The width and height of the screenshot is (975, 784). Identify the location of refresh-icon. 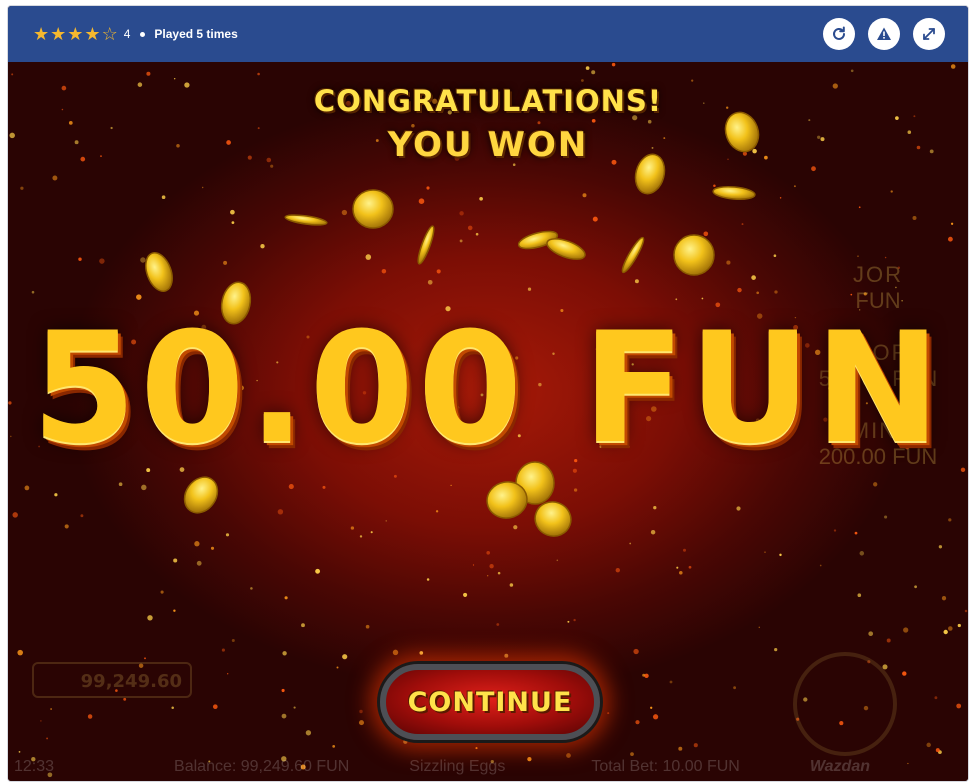
(839, 33).